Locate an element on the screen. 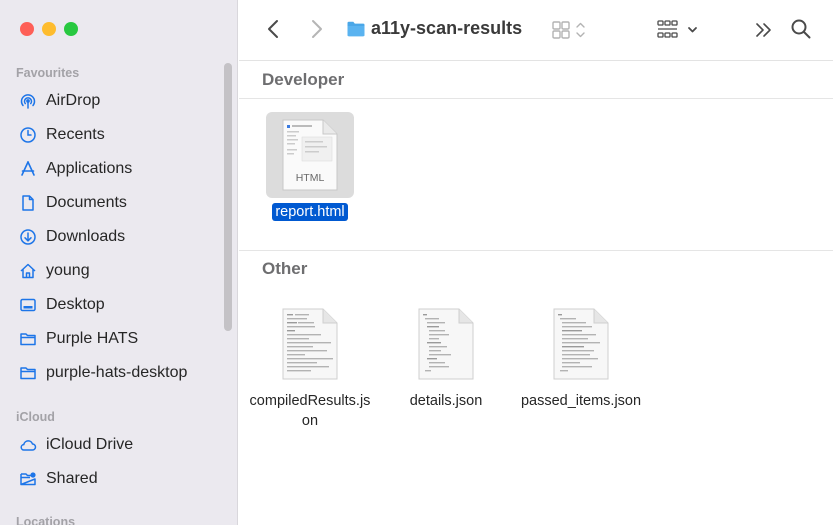  sidebar-item-documents: Documents is located at coordinates (118, 203).